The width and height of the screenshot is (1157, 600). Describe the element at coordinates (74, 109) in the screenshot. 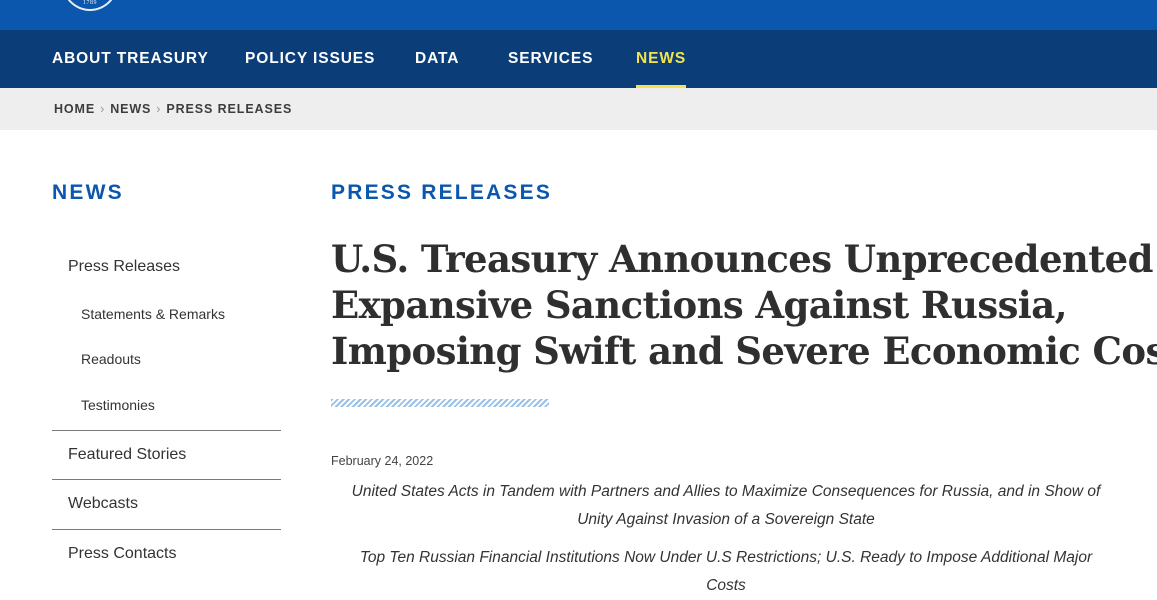

I see `breadcrumb-home: HOME` at that location.